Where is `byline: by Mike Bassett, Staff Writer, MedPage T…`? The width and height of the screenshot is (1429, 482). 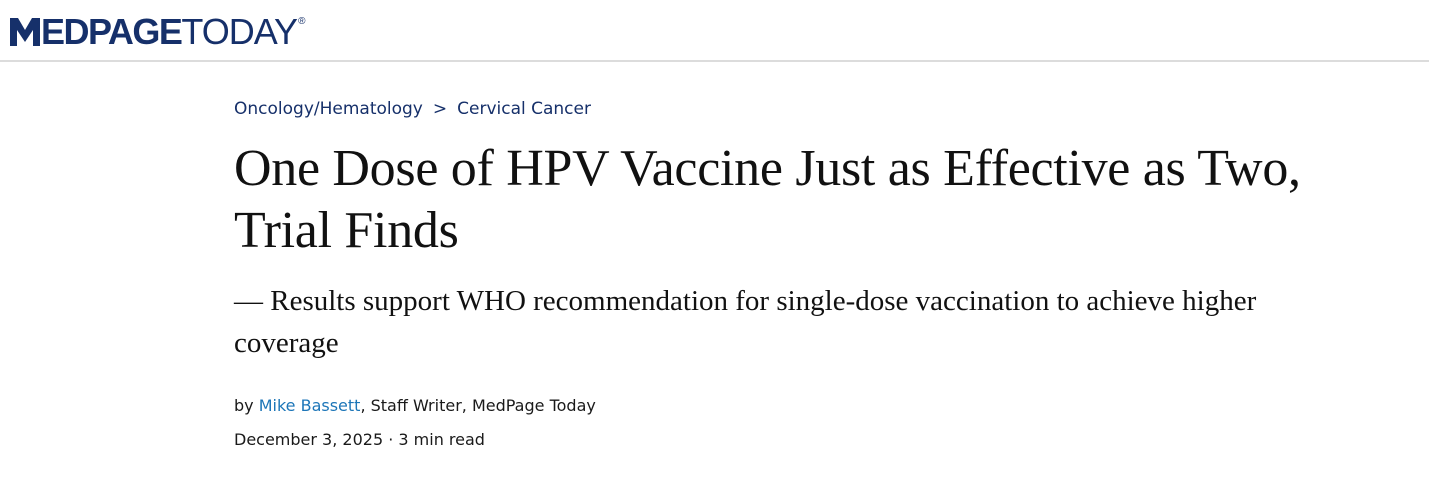 byline: by Mike Bassett, Staff Writer, MedPage T… is located at coordinates (809, 406).